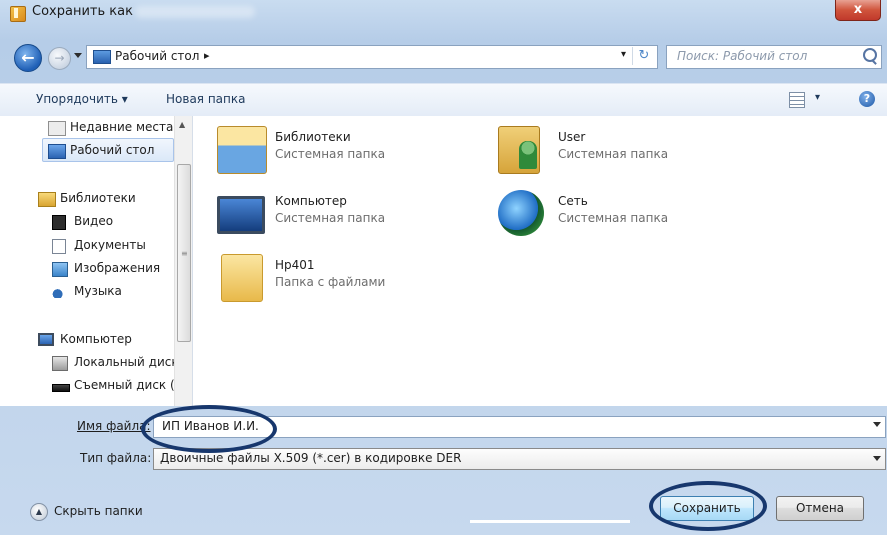 Image resolution: width=887 pixels, height=535 pixels. Describe the element at coordinates (98, 198) in the screenshot. I see `sidebar-item-label: Библиотеки` at that location.